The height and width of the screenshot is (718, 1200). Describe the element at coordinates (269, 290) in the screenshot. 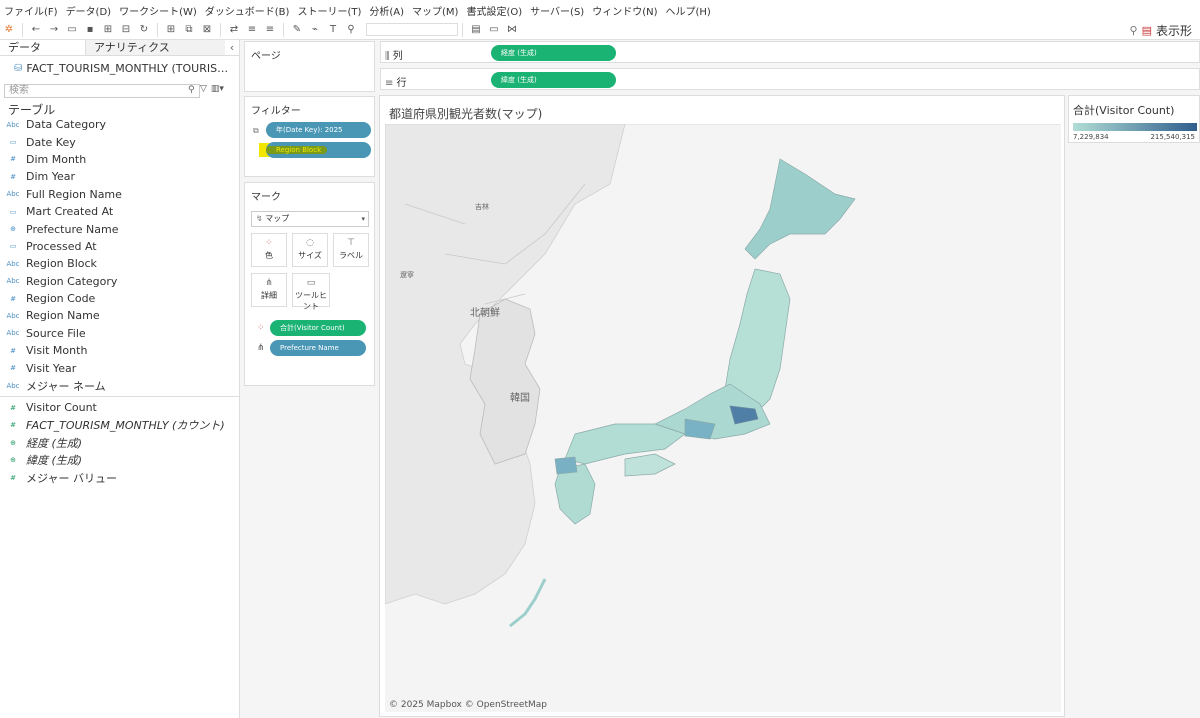

I see `detail-button: ⋔ 詳細` at that location.